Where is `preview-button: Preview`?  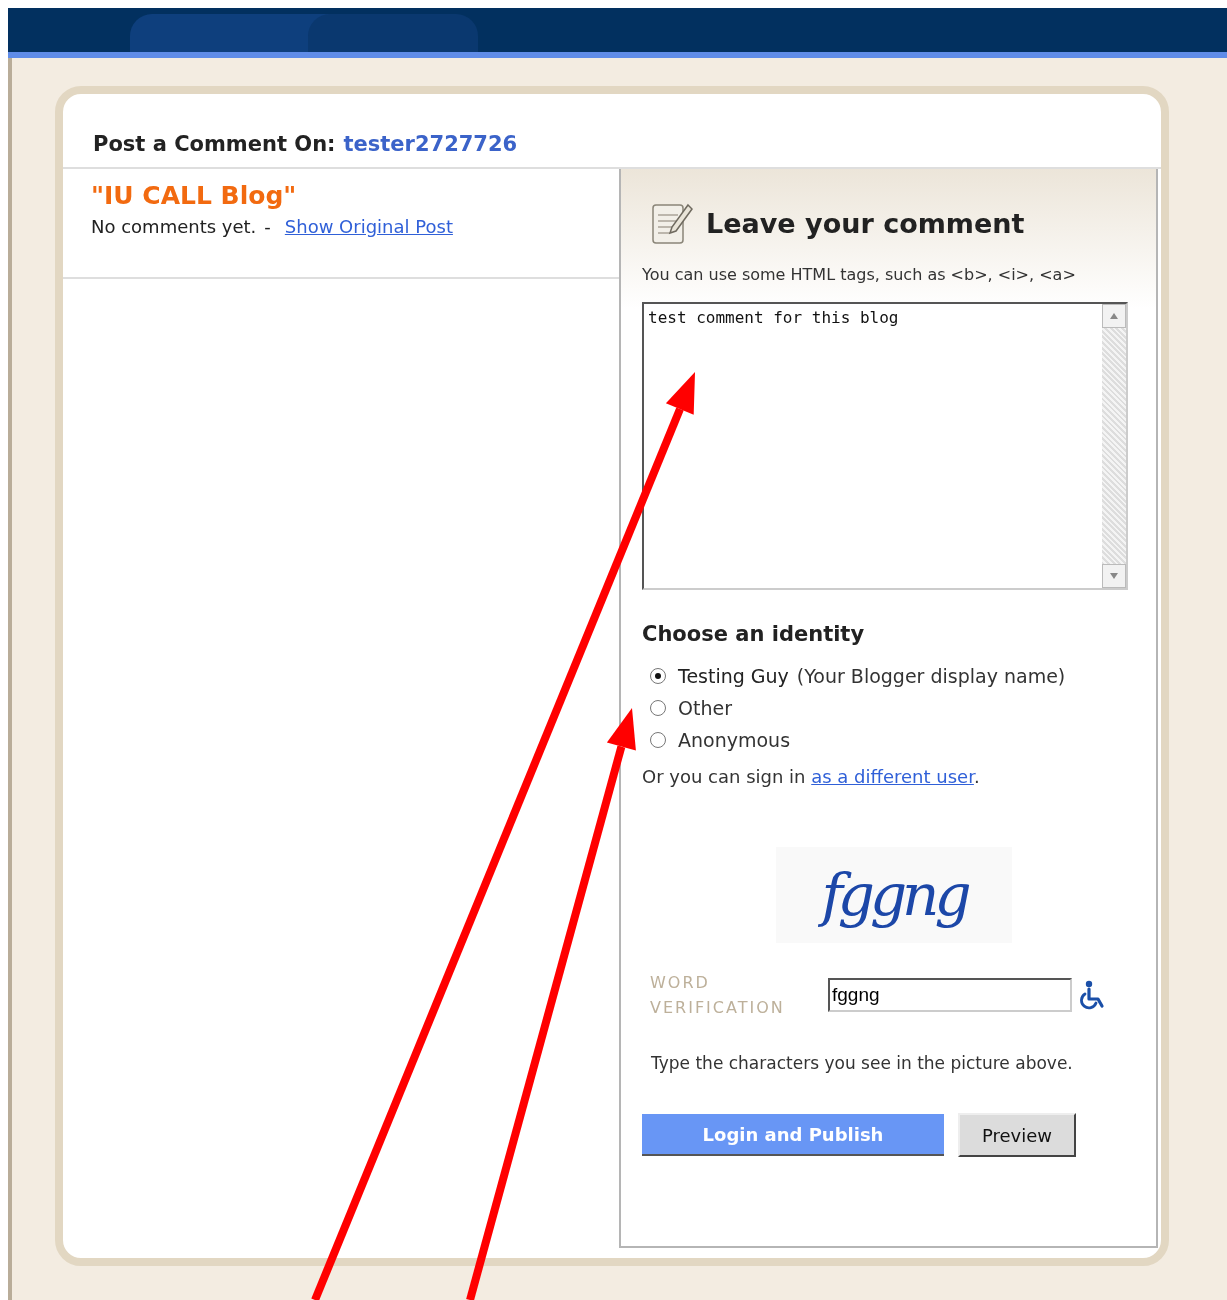
preview-button: Preview is located at coordinates (1017, 1135).